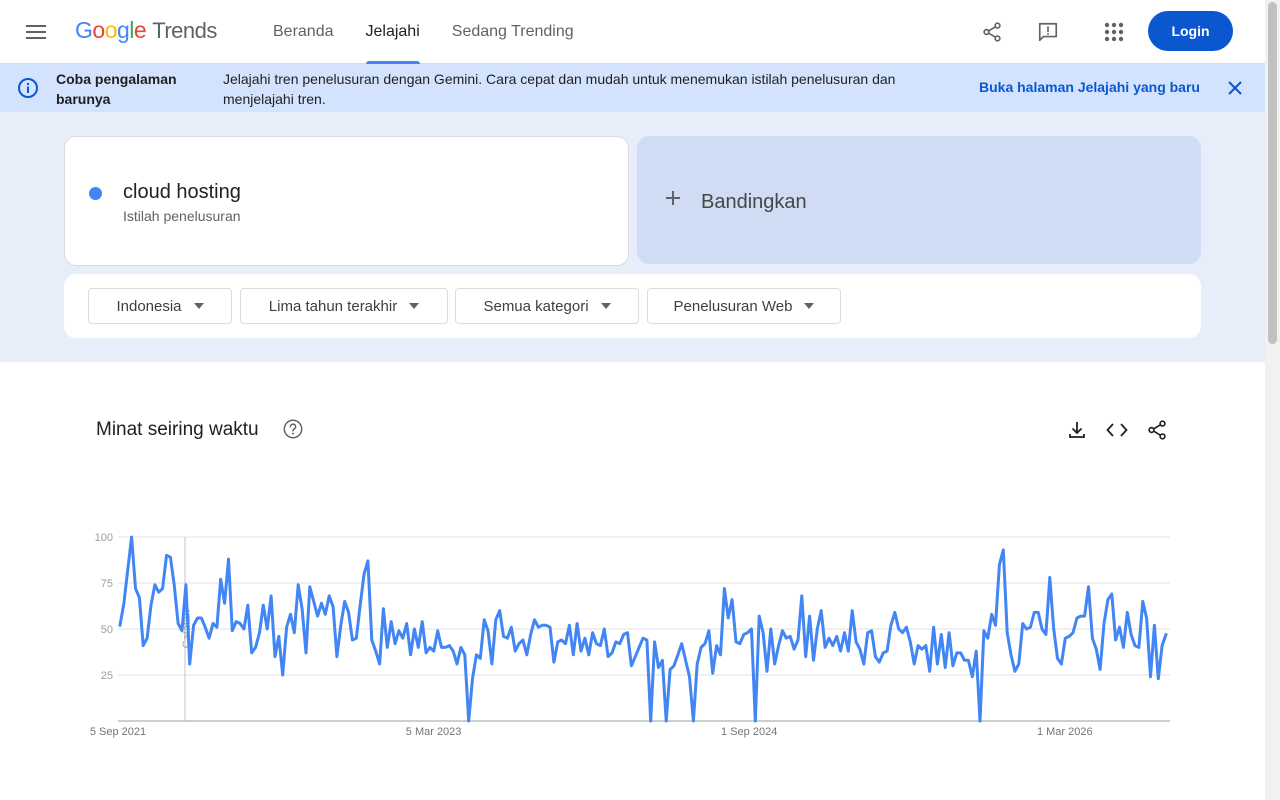  I want to click on search-term-card: cloud hosting Istilah penelusuran, so click(346, 201).